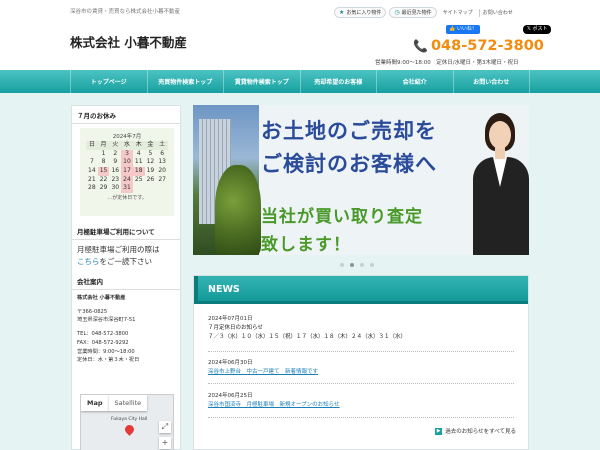 The image size is (600, 450). Describe the element at coordinates (92, 145) in the screenshot. I see `calendar-weekday: 日` at that location.